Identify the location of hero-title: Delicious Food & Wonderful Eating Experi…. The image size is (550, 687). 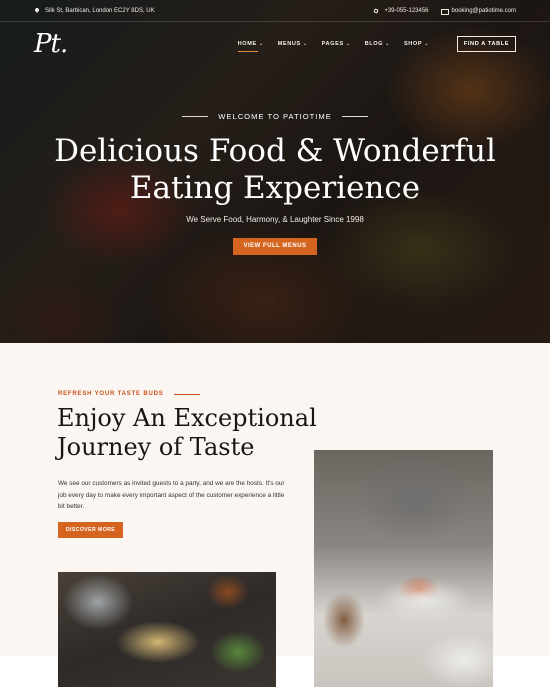
(275, 169).